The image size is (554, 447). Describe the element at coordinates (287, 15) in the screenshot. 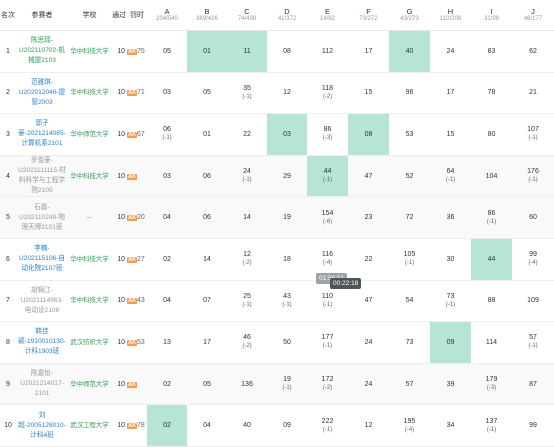

I see `problem-header-d: D 41/372` at that location.